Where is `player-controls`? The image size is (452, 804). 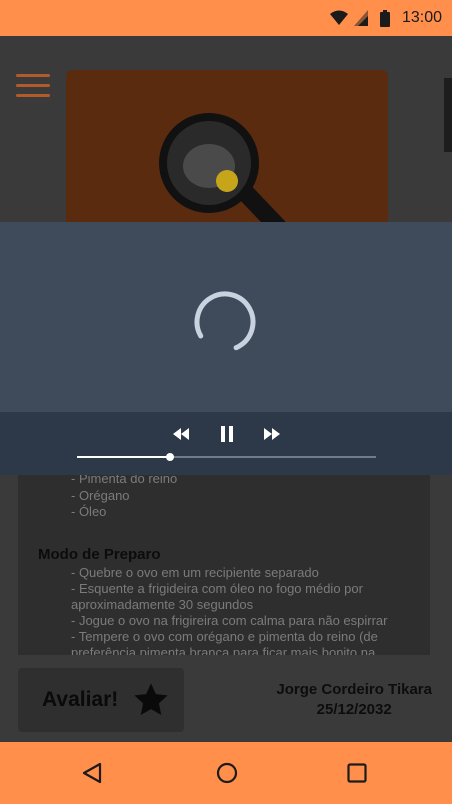
player-controls is located at coordinates (226, 443).